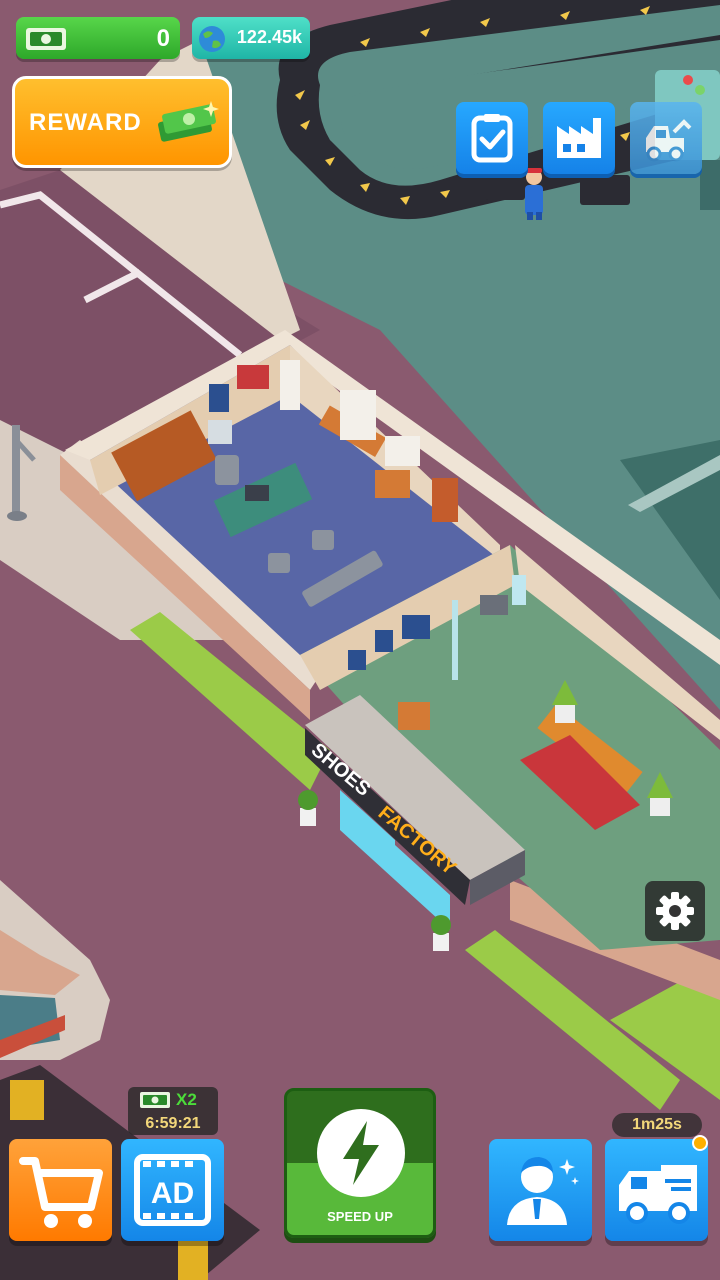  I want to click on printer, so click(494, 605).